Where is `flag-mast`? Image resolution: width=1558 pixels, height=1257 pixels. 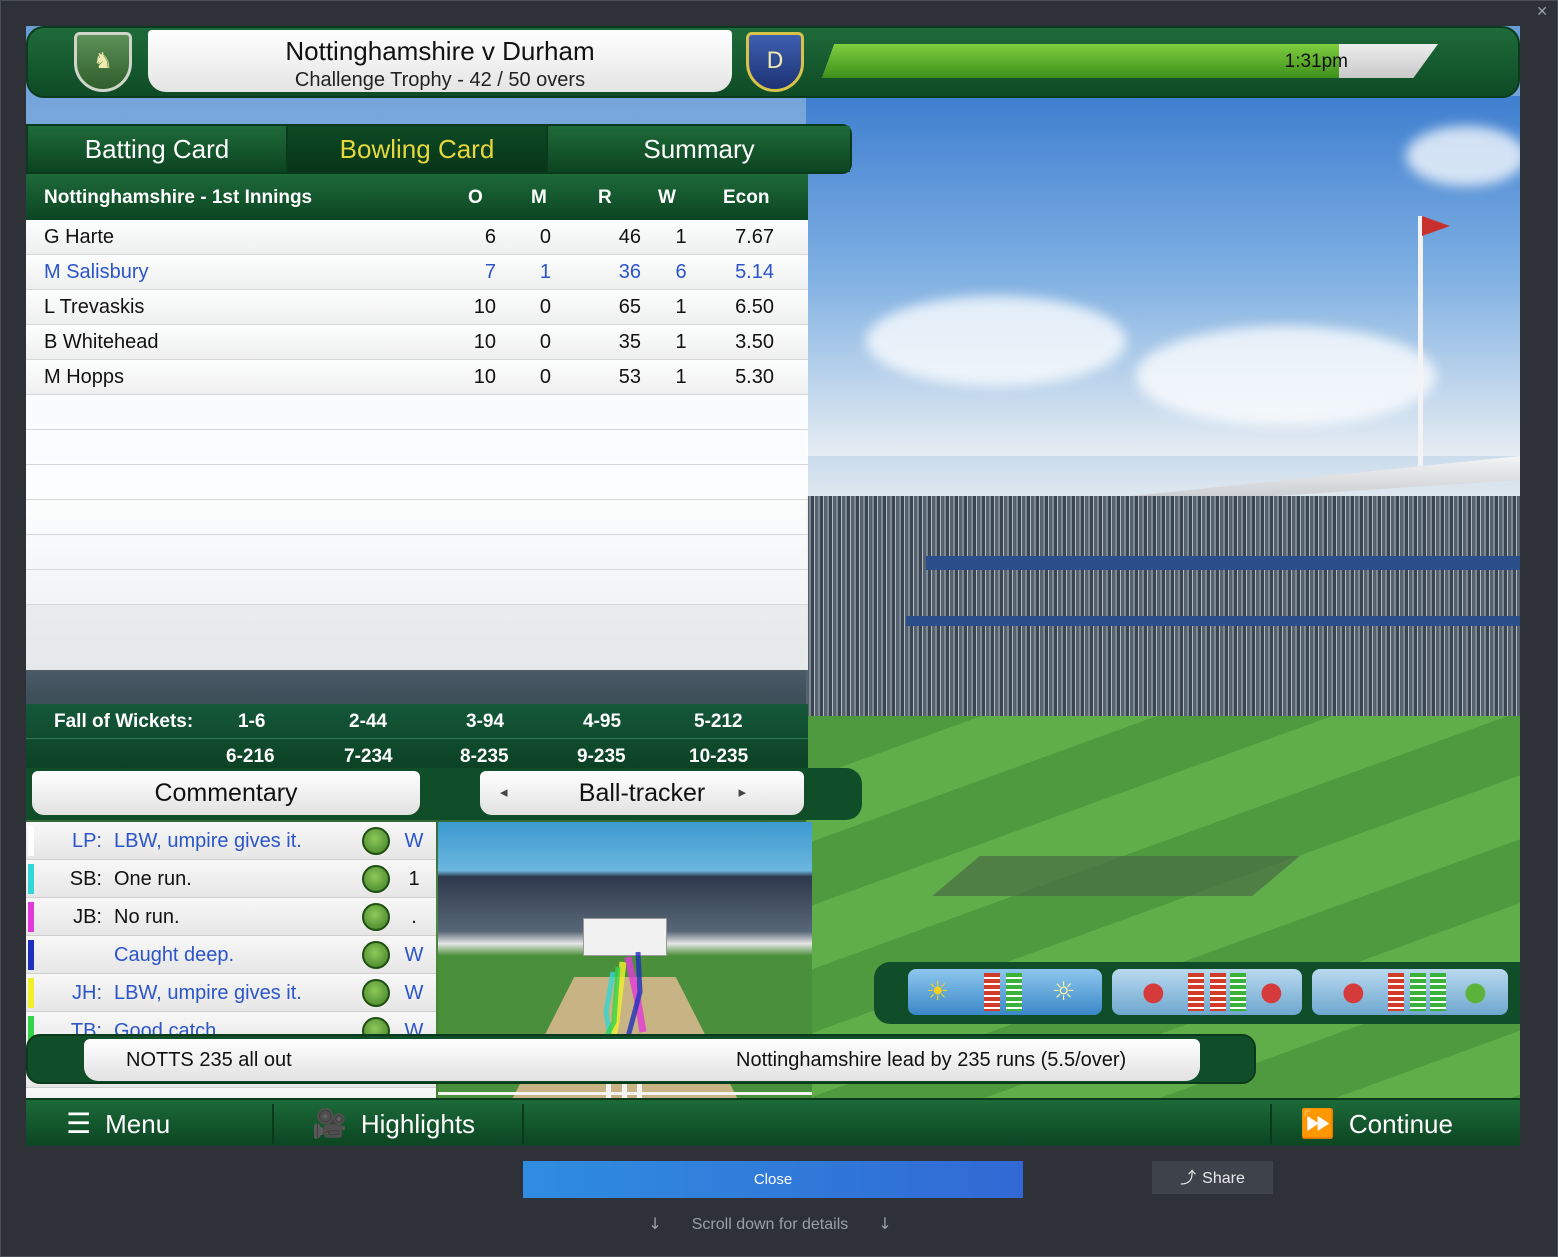
flag-mast is located at coordinates (1420, 341).